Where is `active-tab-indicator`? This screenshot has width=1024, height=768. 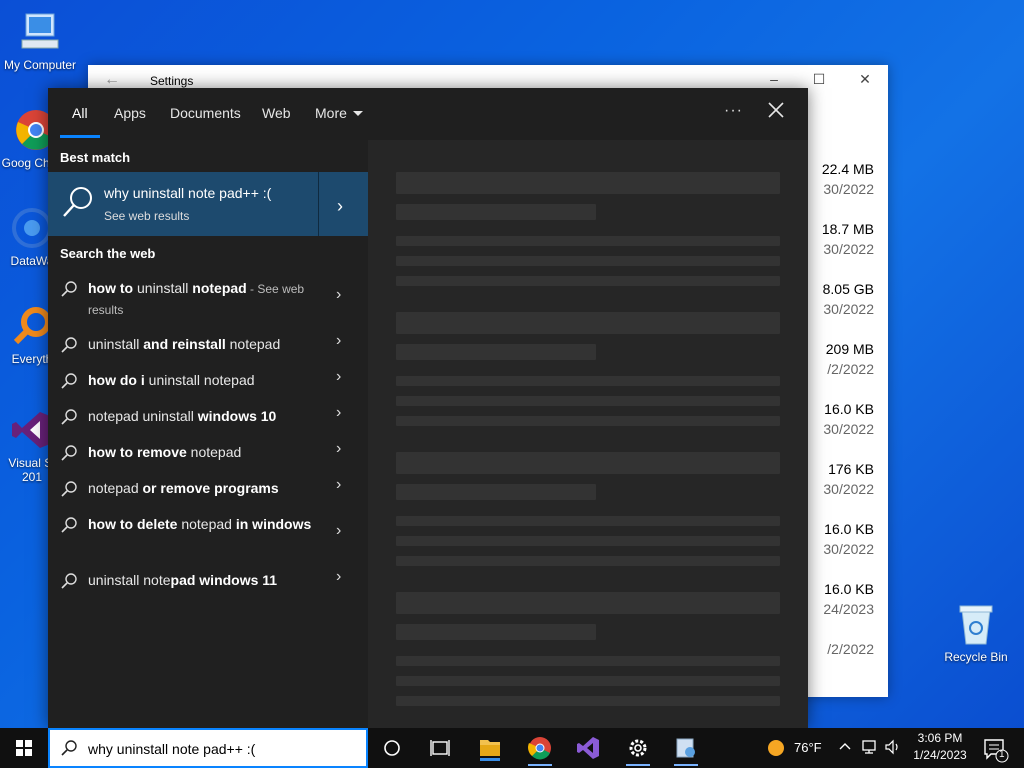
active-tab-indicator is located at coordinates (80, 136).